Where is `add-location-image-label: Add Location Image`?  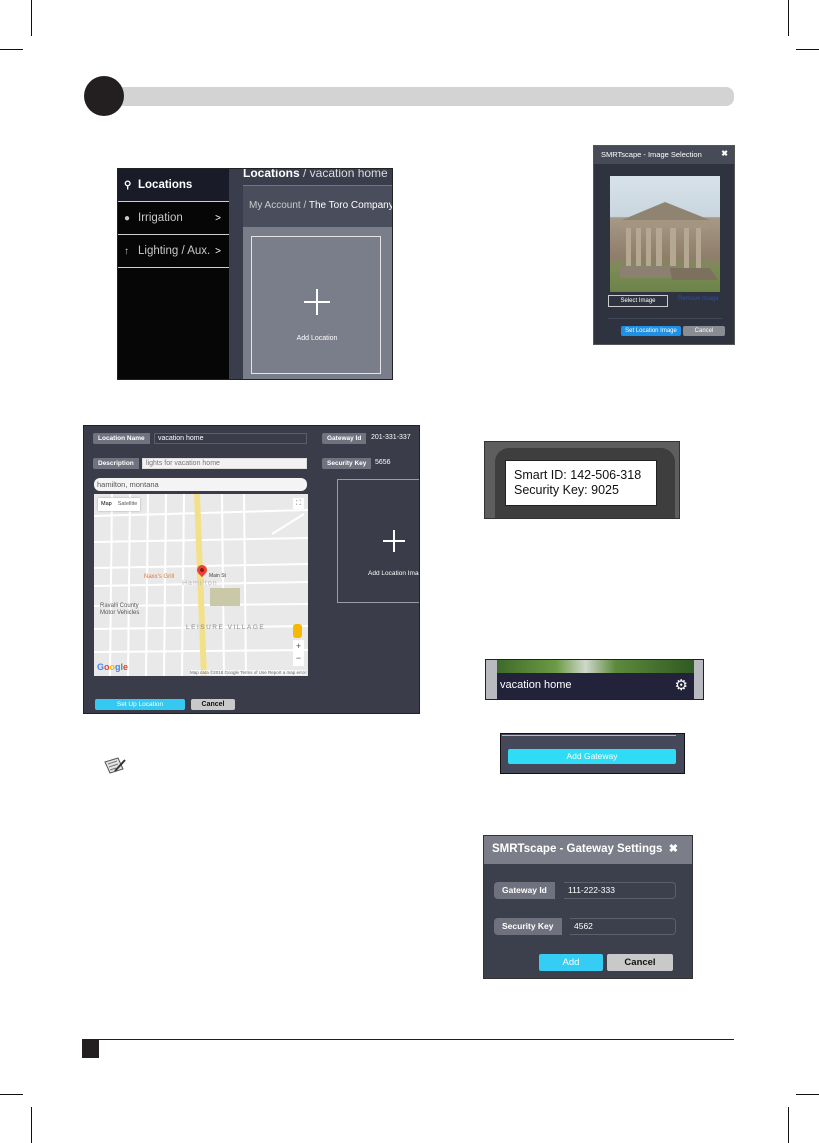
add-location-image-label: Add Location Image is located at coordinates (393, 573).